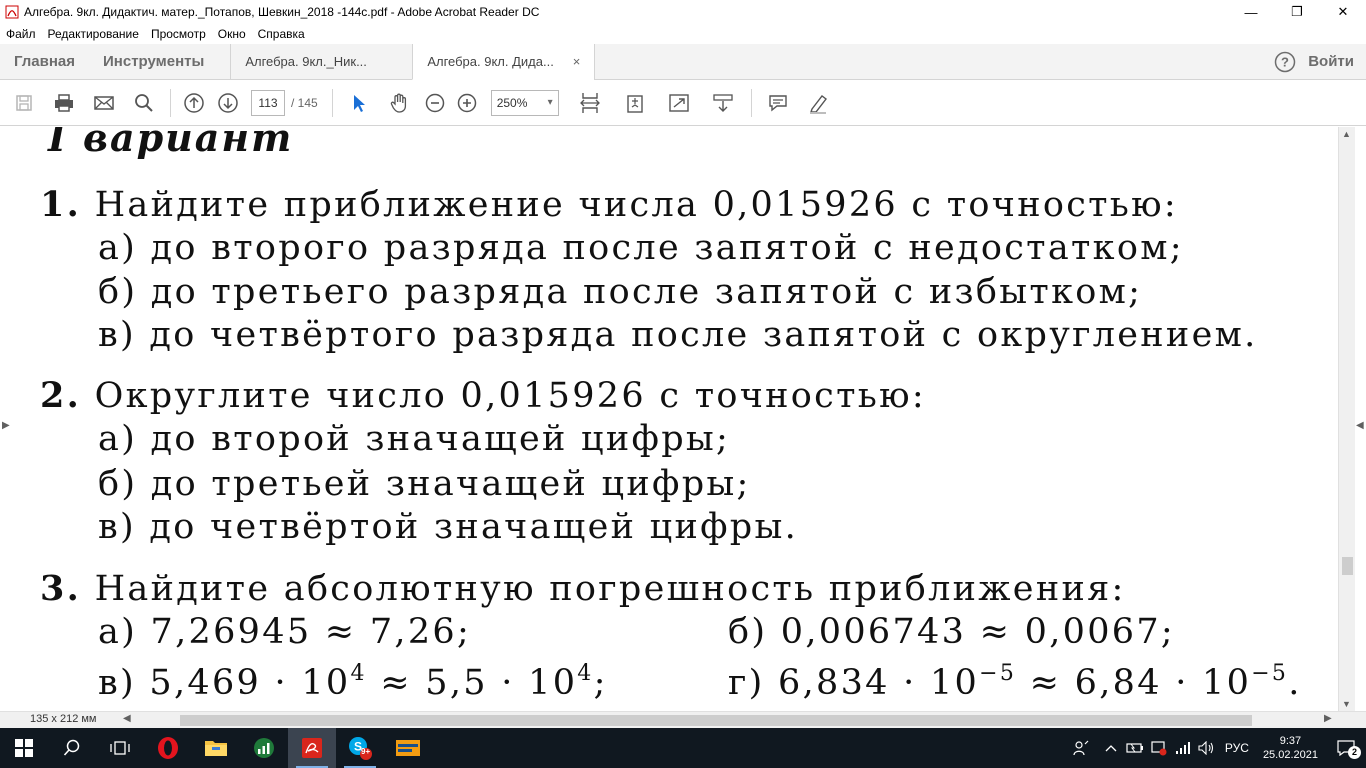 Image resolution: width=1366 pixels, height=768 pixels. Describe the element at coordinates (510, 396) in the screenshot. I see `question-2-text: Округлите число 0,015926 с точностью:` at that location.